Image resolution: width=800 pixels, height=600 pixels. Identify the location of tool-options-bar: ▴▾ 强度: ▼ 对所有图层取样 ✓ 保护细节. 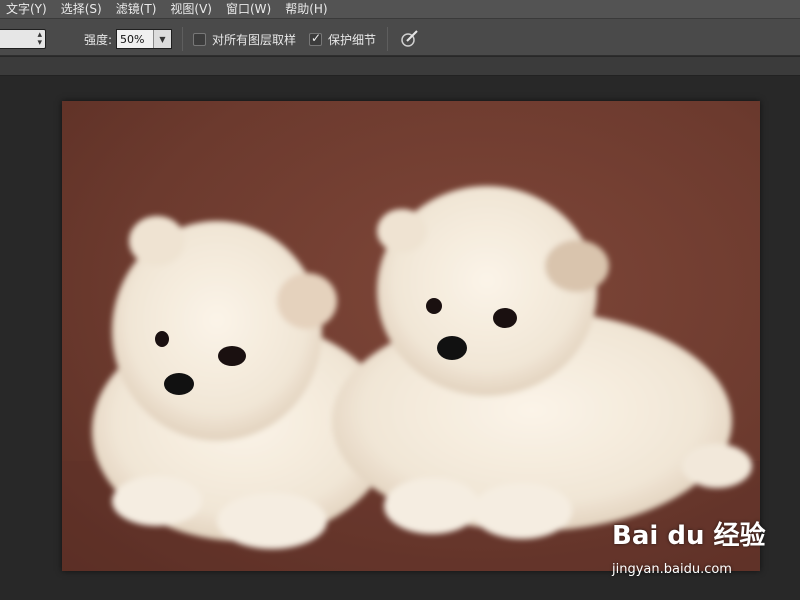
(400, 37).